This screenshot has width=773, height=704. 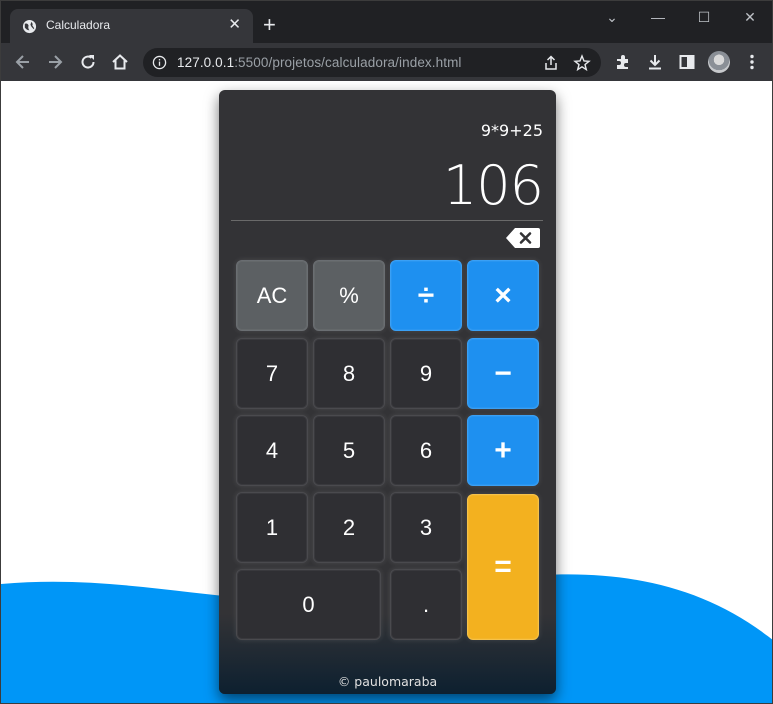 I want to click on backspace-icon, so click(x=523, y=238).